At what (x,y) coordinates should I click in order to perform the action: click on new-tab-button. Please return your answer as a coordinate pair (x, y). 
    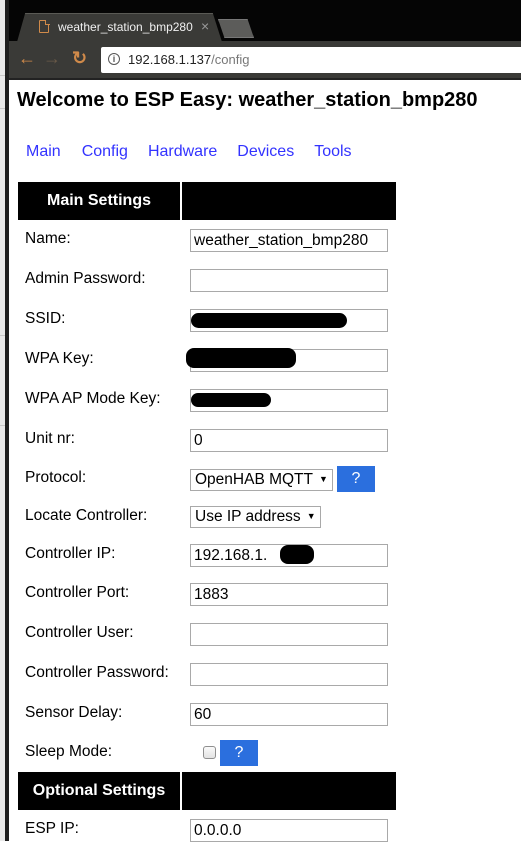
    Looking at the image, I should click on (236, 28).